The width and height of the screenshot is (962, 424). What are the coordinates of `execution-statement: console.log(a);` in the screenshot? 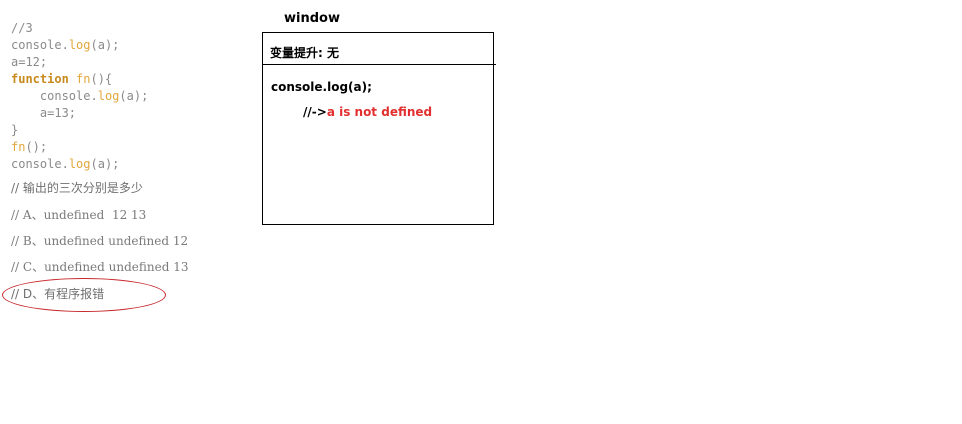 It's located at (321, 87).